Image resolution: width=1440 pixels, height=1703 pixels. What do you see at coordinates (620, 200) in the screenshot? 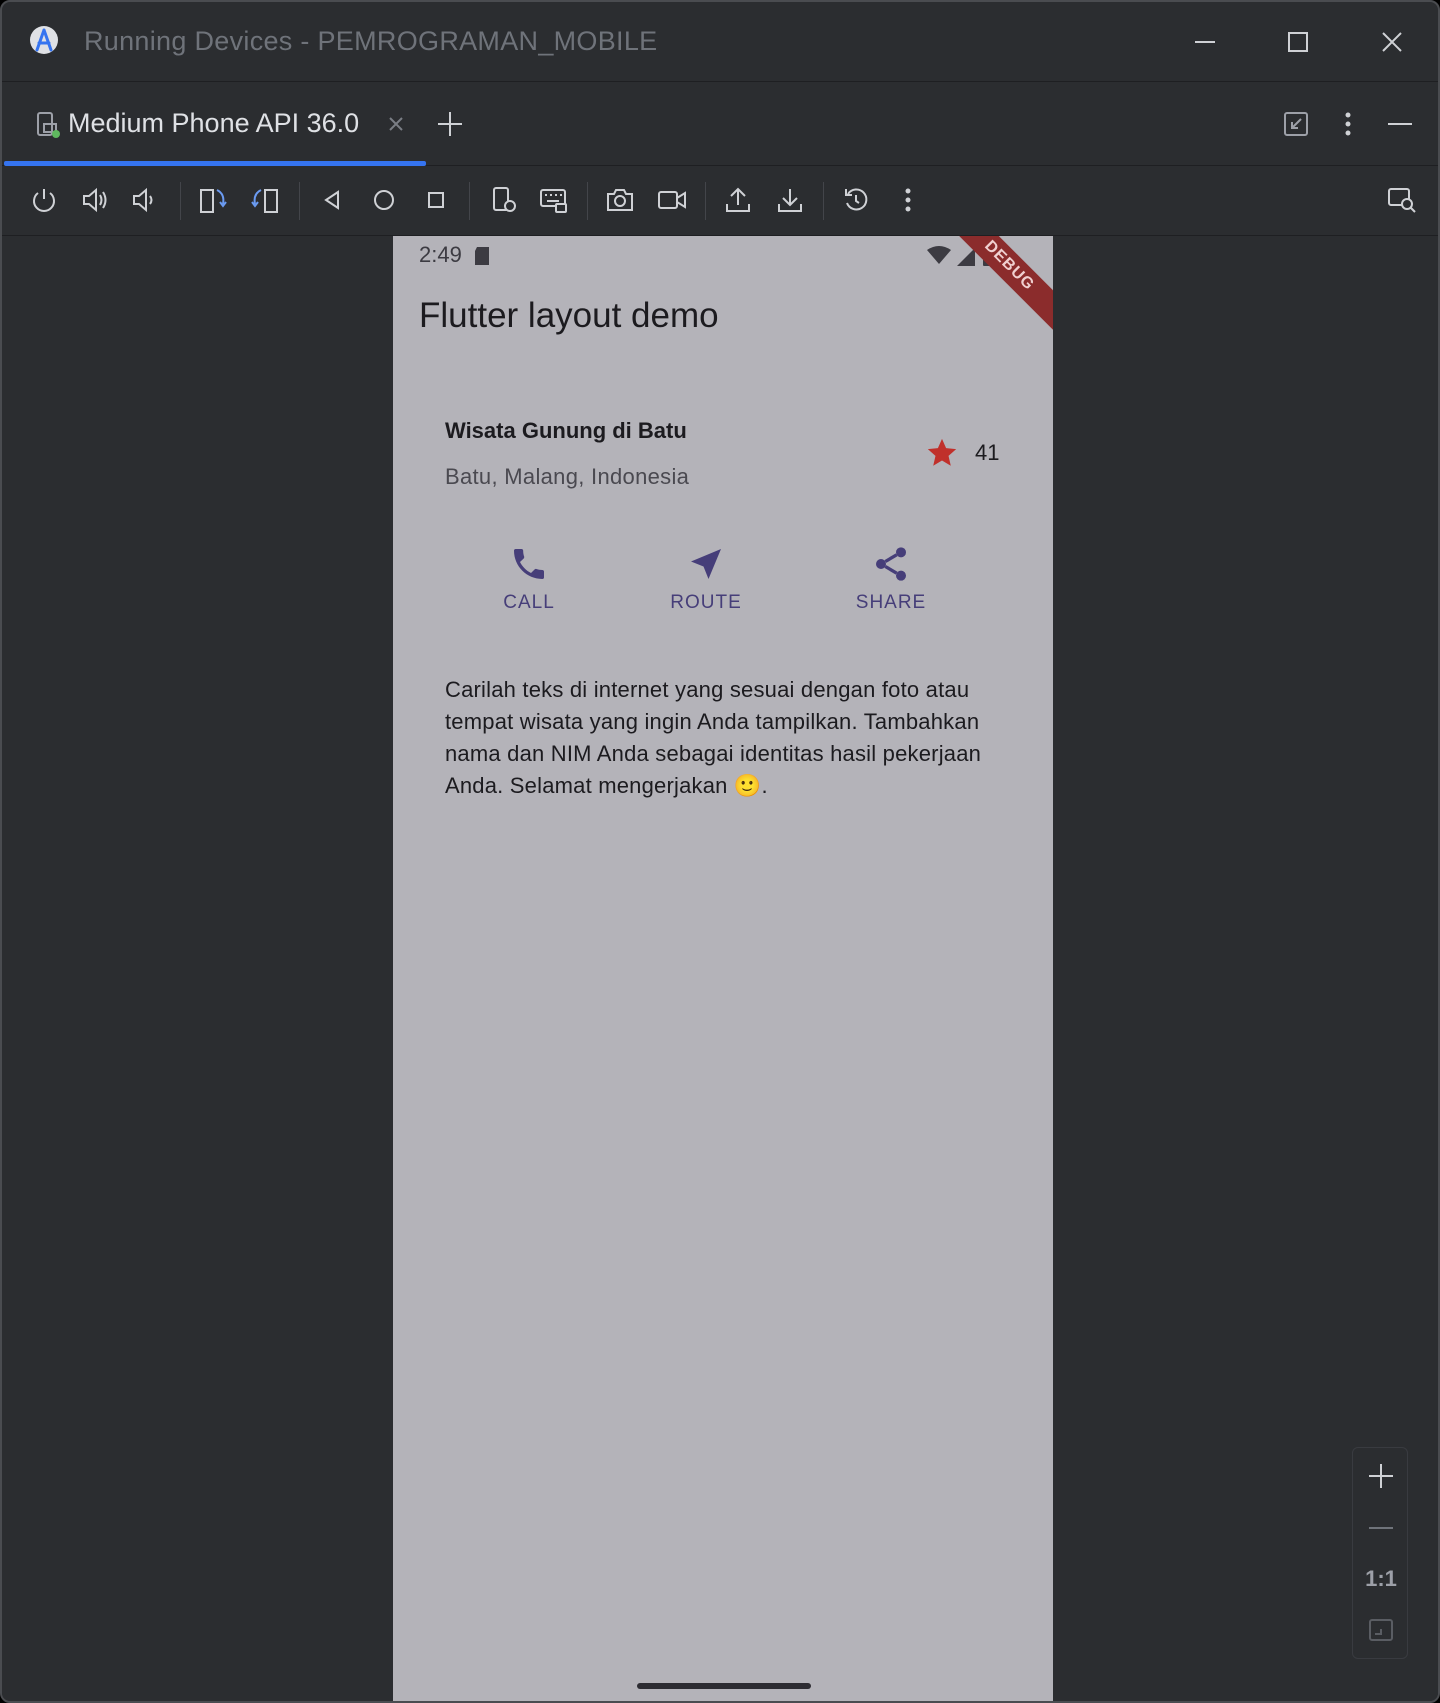
I see `screenshot-icon` at bounding box center [620, 200].